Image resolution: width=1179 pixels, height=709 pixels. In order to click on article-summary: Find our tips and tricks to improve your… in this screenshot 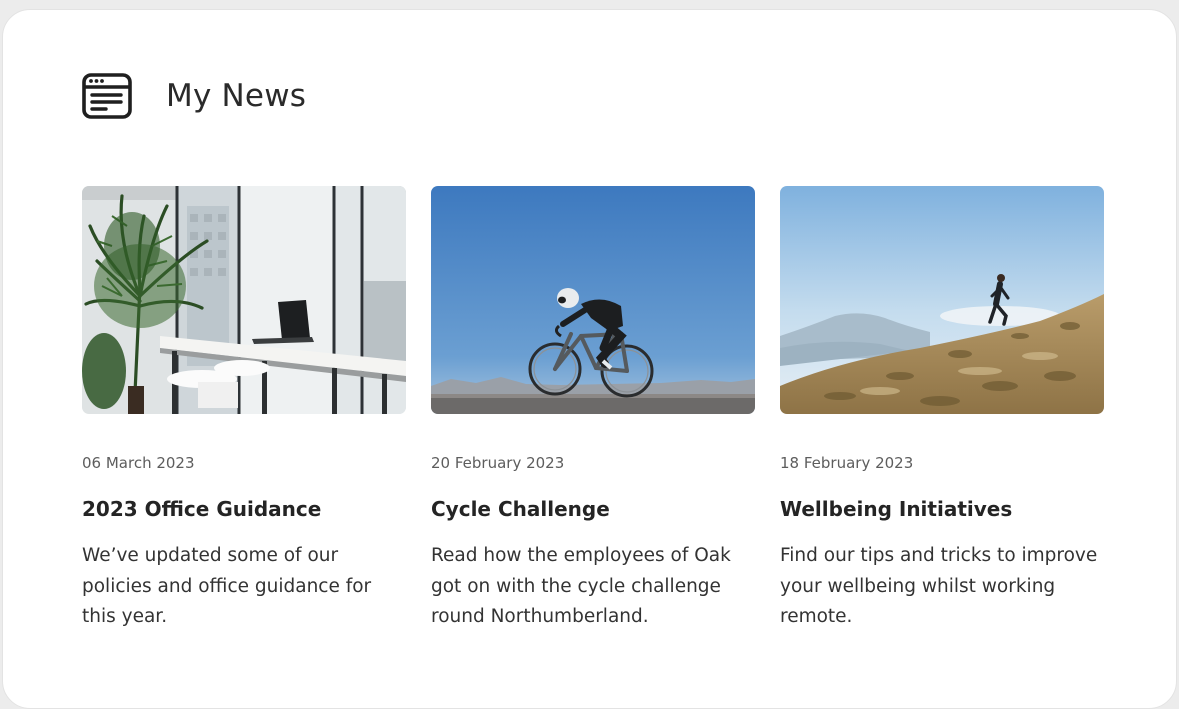, I will do `click(939, 586)`.